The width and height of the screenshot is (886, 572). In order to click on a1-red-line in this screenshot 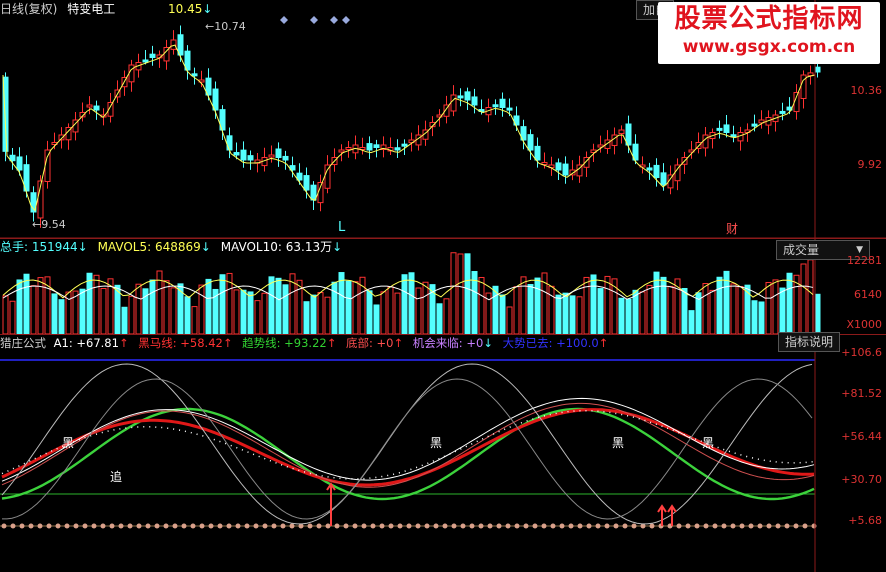, I will do `click(408, 445)`.